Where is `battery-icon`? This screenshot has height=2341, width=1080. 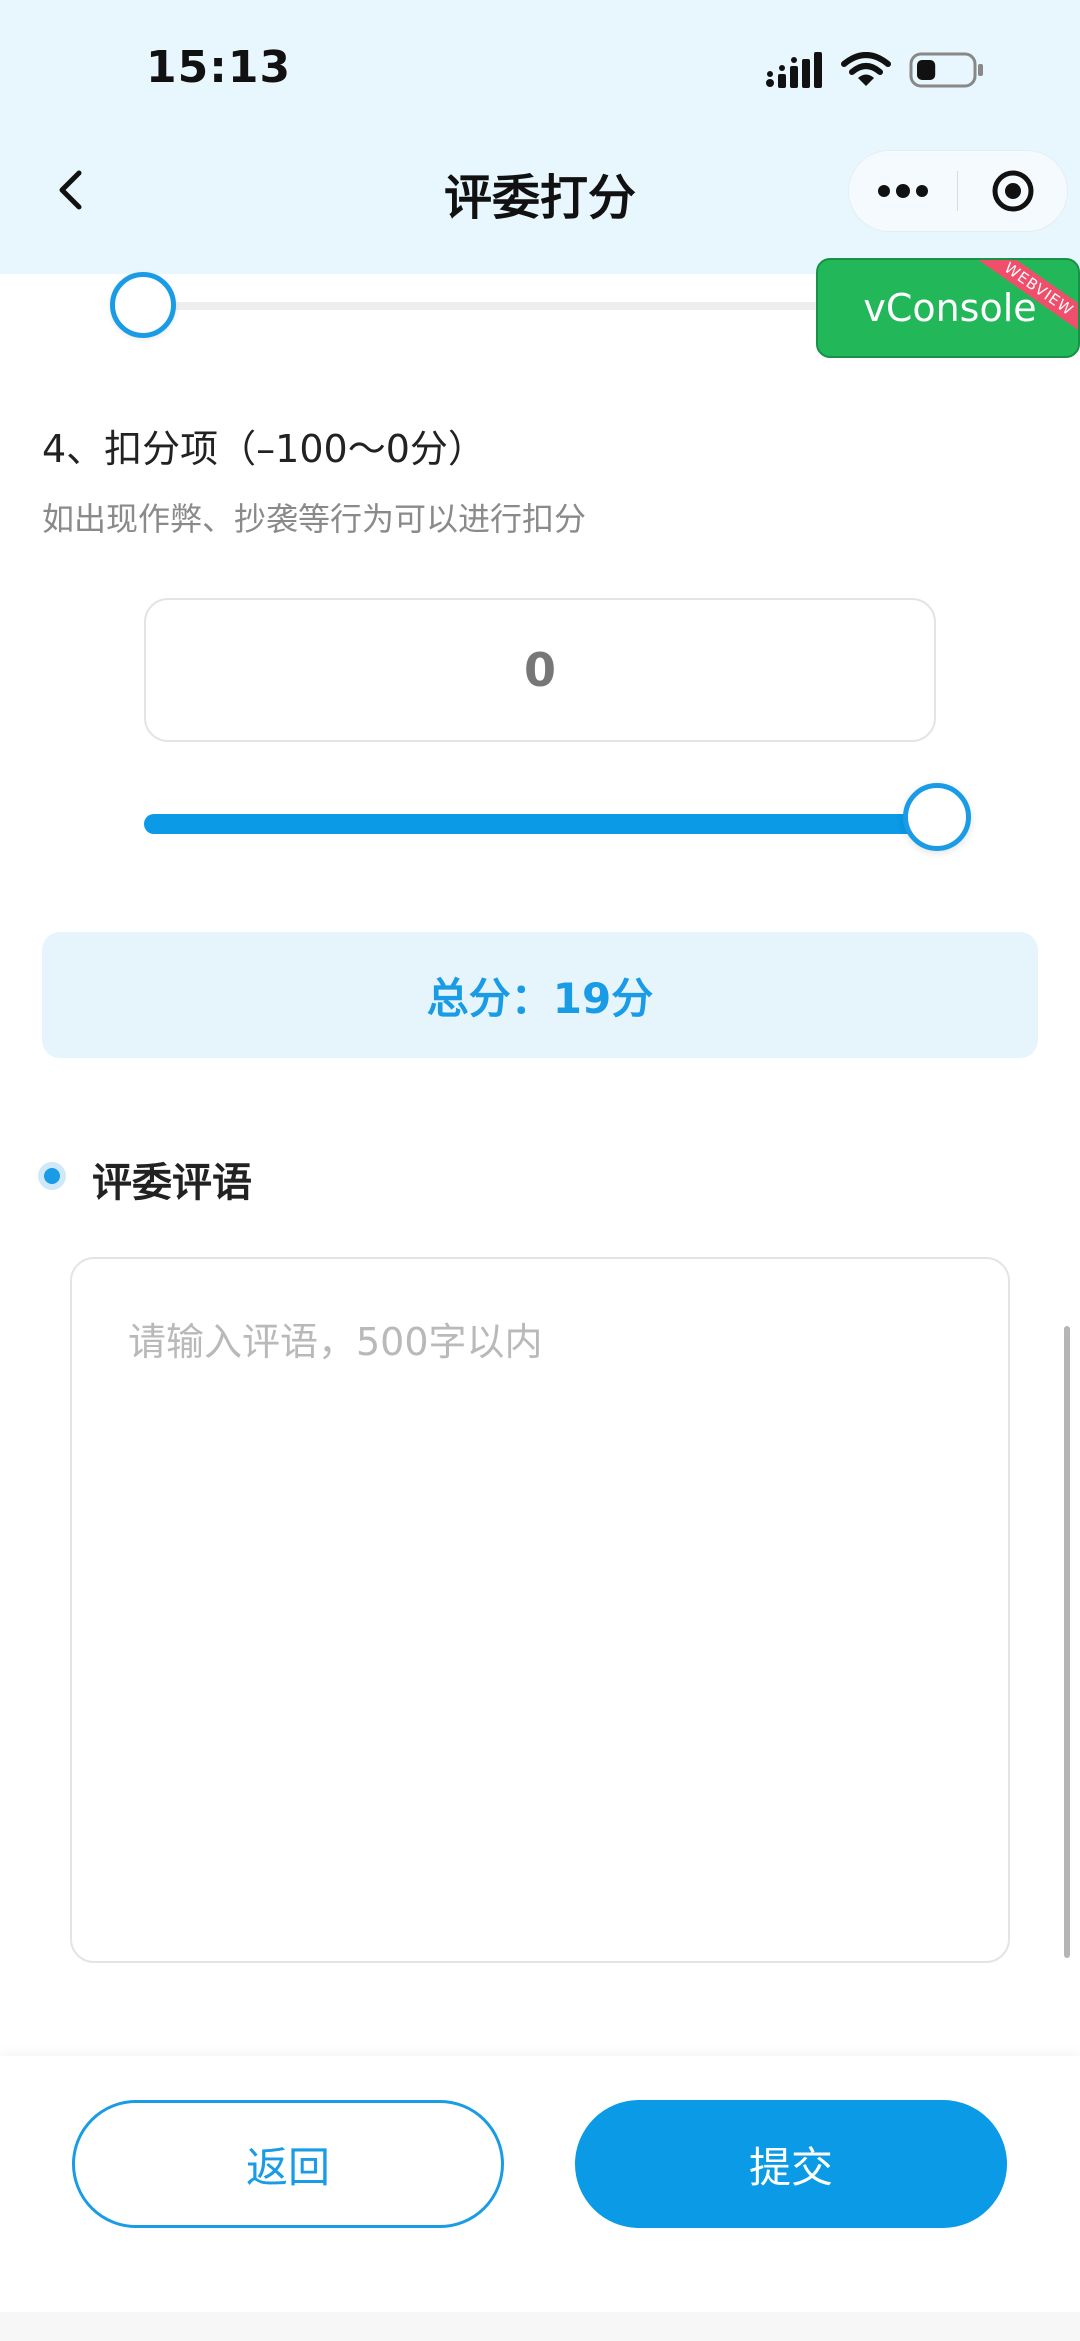 battery-icon is located at coordinates (947, 72).